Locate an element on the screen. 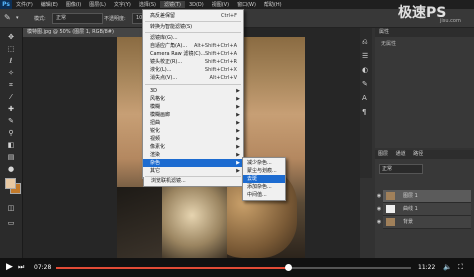 The width and height of the screenshot is (474, 277). menu-view: 视图(V) is located at coordinates (220, 4).